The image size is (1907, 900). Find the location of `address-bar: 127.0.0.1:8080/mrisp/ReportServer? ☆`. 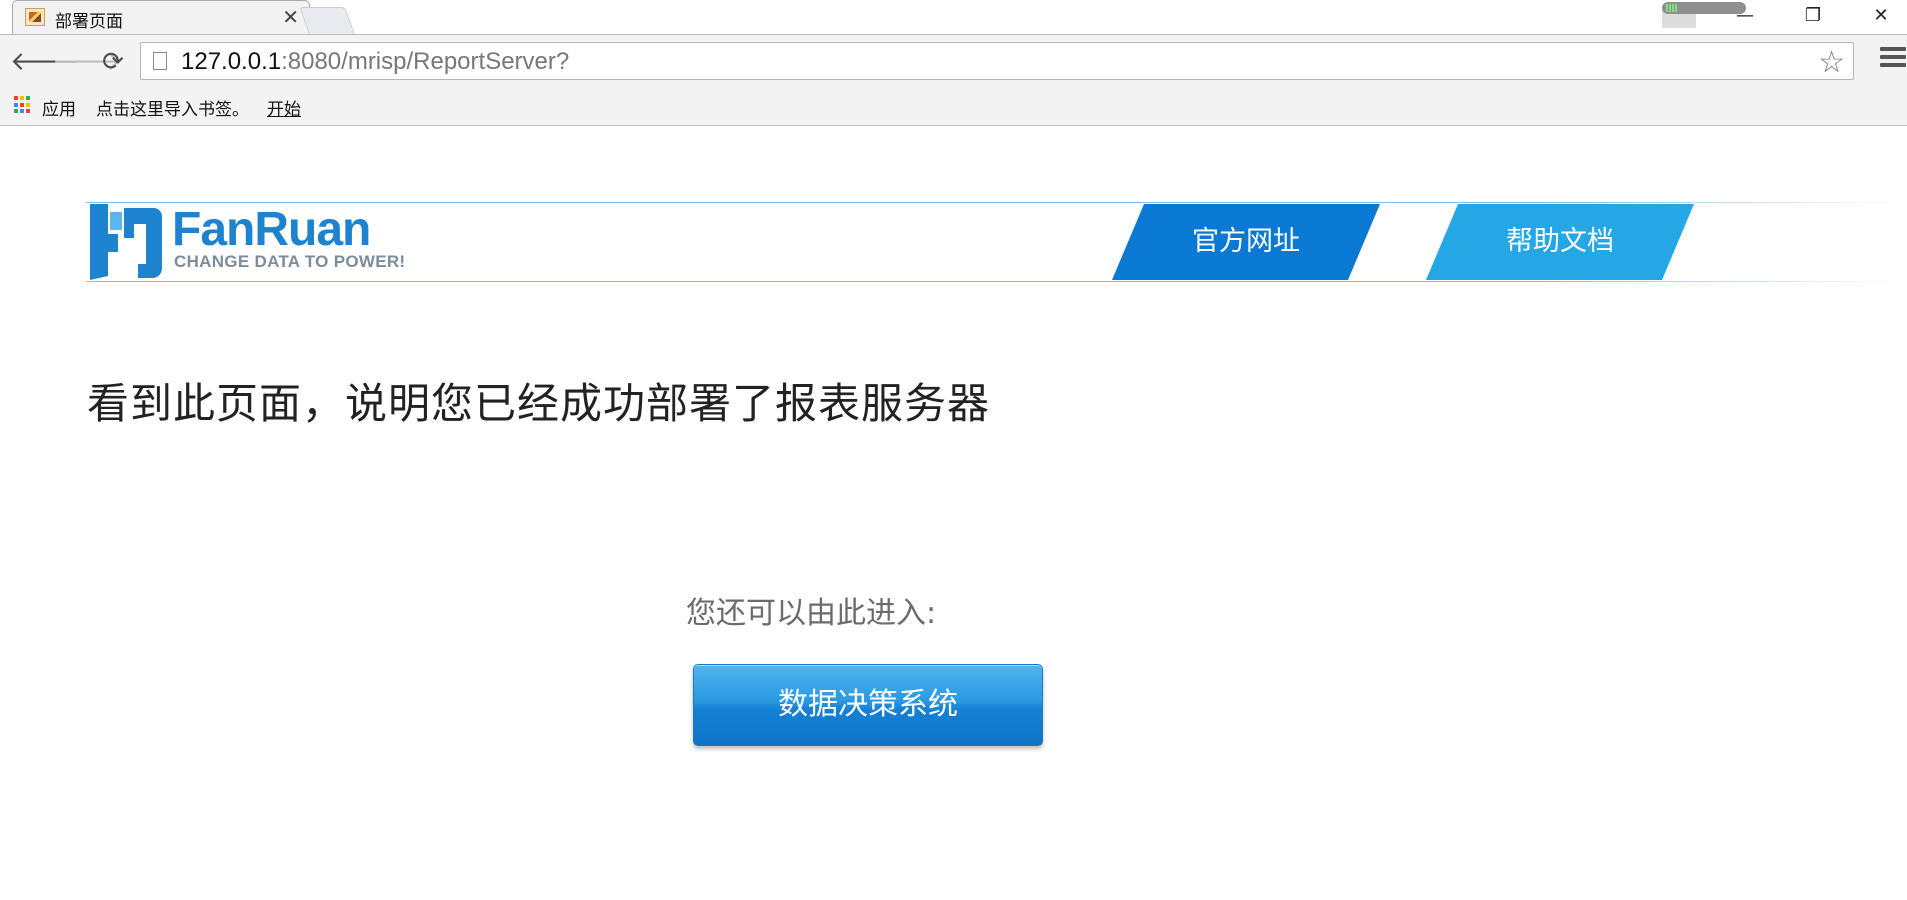

address-bar: 127.0.0.1:8080/mrisp/ReportServer? ☆ is located at coordinates (997, 61).